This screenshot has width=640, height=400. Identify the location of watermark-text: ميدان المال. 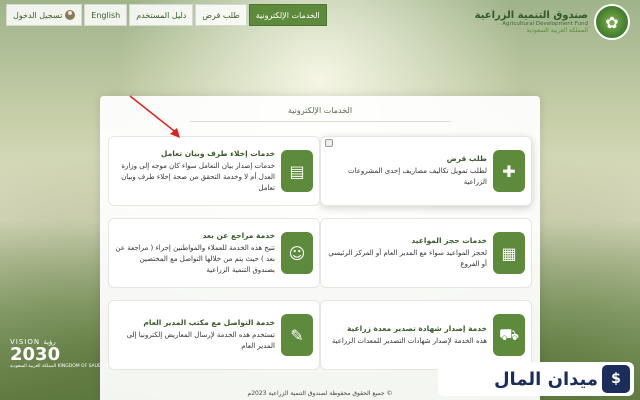
(545, 379).